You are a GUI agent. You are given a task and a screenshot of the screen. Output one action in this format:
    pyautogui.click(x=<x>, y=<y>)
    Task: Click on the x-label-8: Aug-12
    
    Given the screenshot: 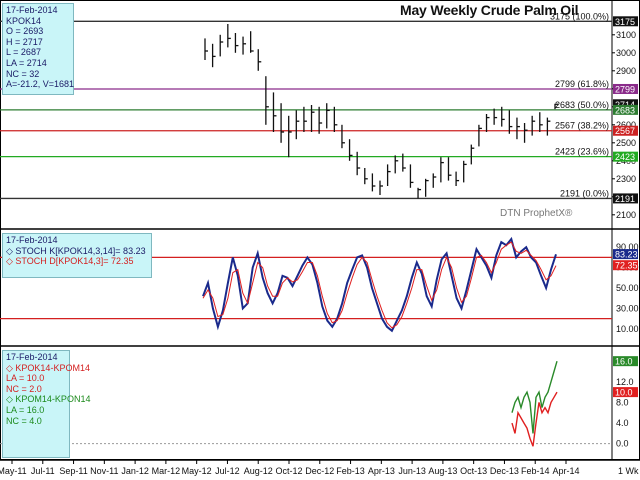 What is the action you would take?
    pyautogui.click(x=258, y=471)
    